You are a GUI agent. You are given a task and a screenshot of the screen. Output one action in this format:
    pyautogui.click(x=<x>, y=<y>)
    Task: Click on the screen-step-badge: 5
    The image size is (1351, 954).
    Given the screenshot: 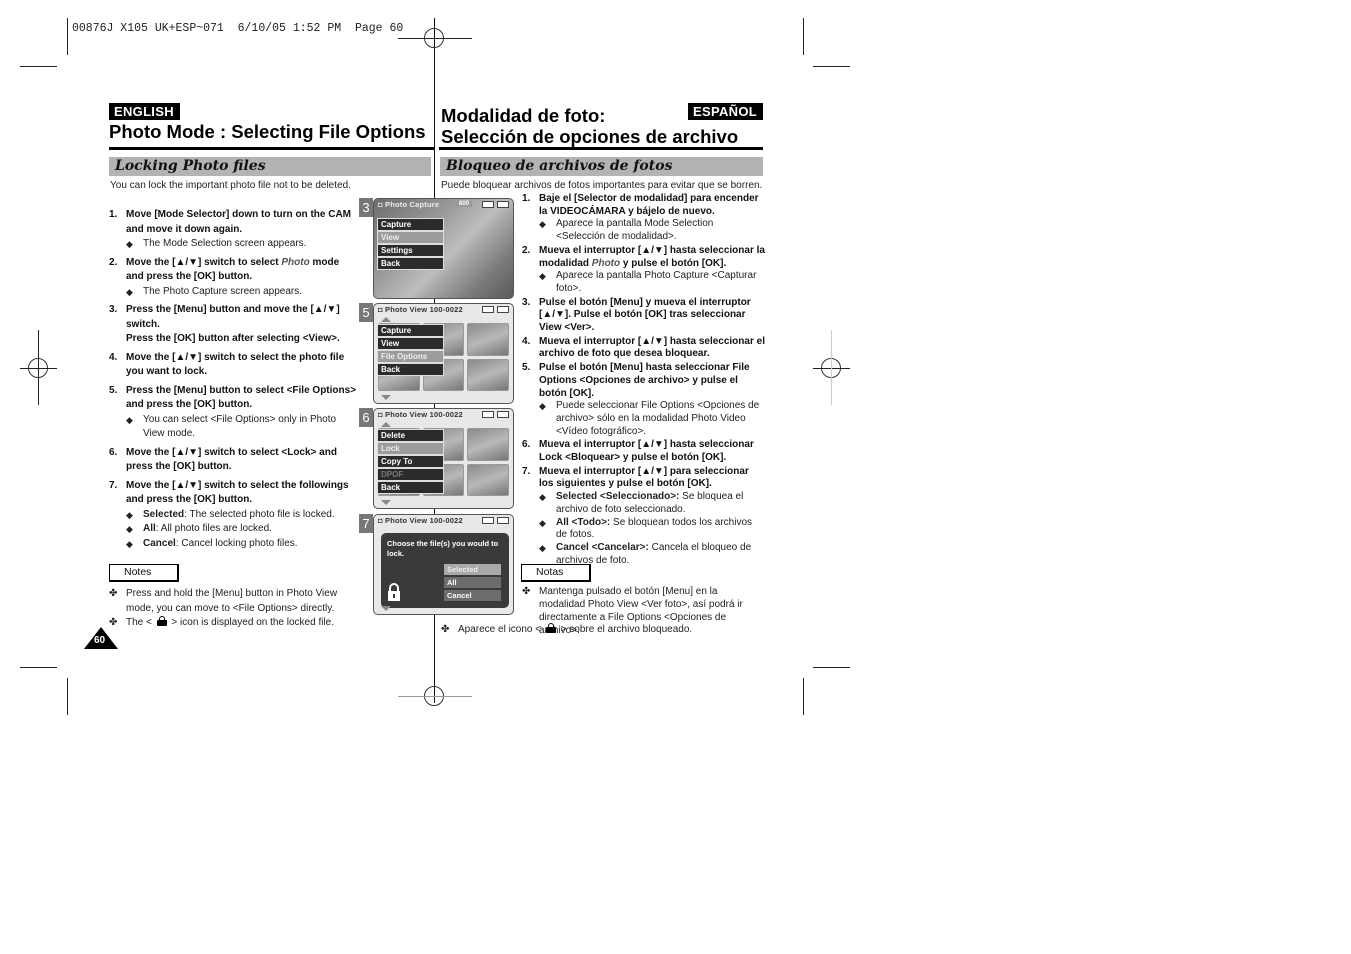 What is the action you would take?
    pyautogui.click(x=366, y=312)
    